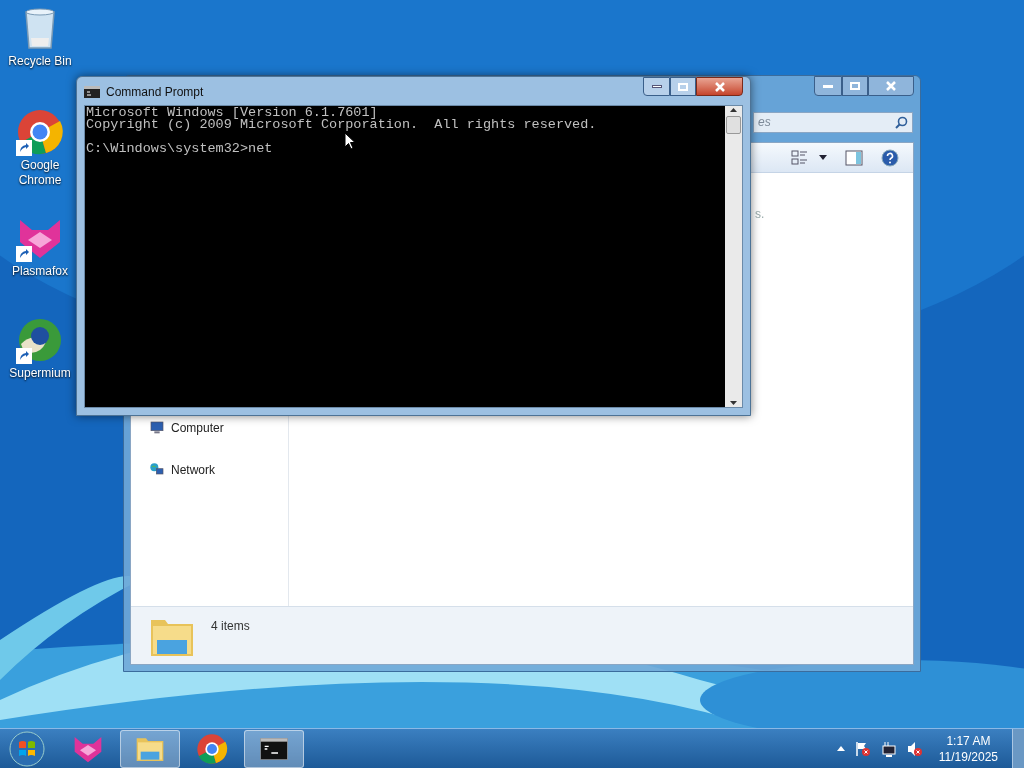 The height and width of the screenshot is (768, 1024). I want to click on preview-pane-button, so click(854, 157).